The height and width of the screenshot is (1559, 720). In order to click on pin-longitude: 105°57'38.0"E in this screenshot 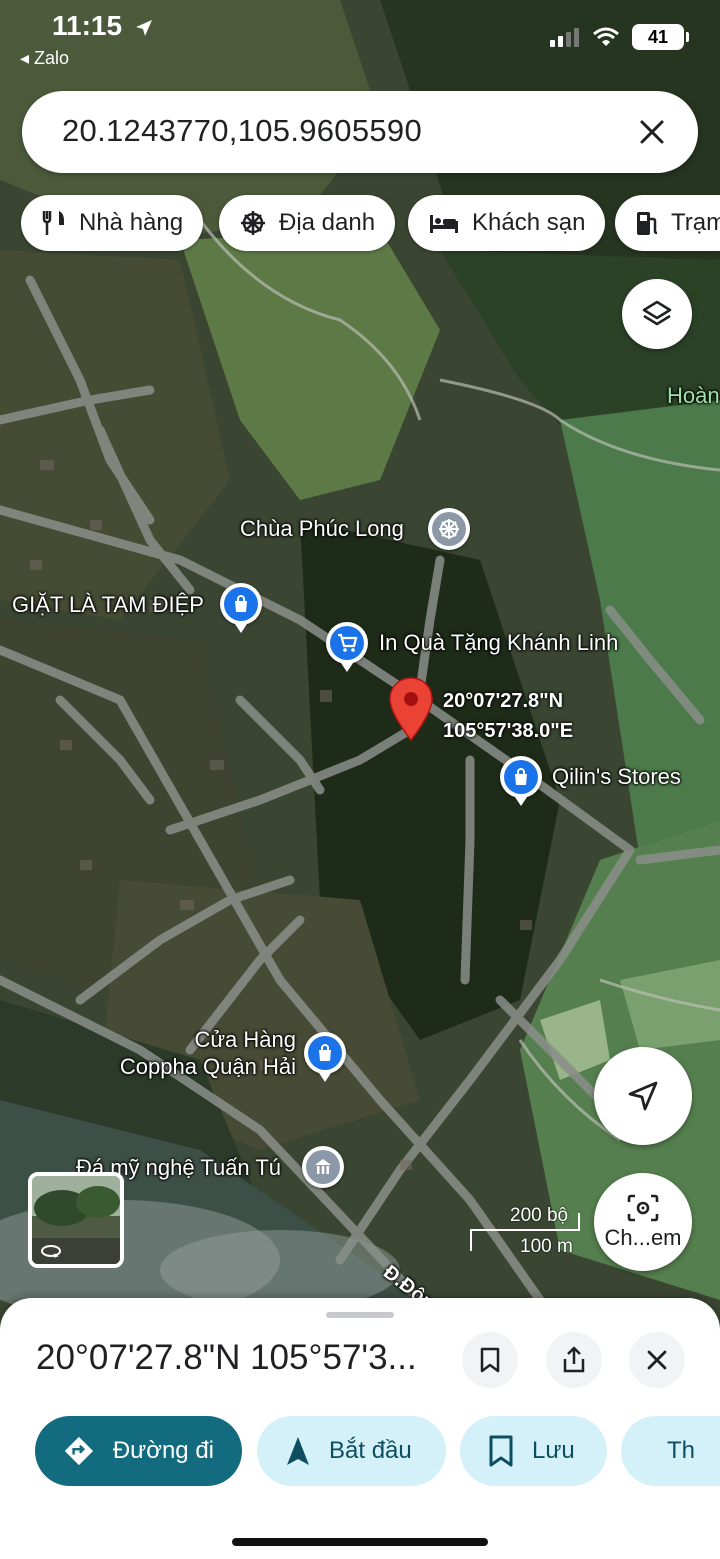, I will do `click(508, 731)`.